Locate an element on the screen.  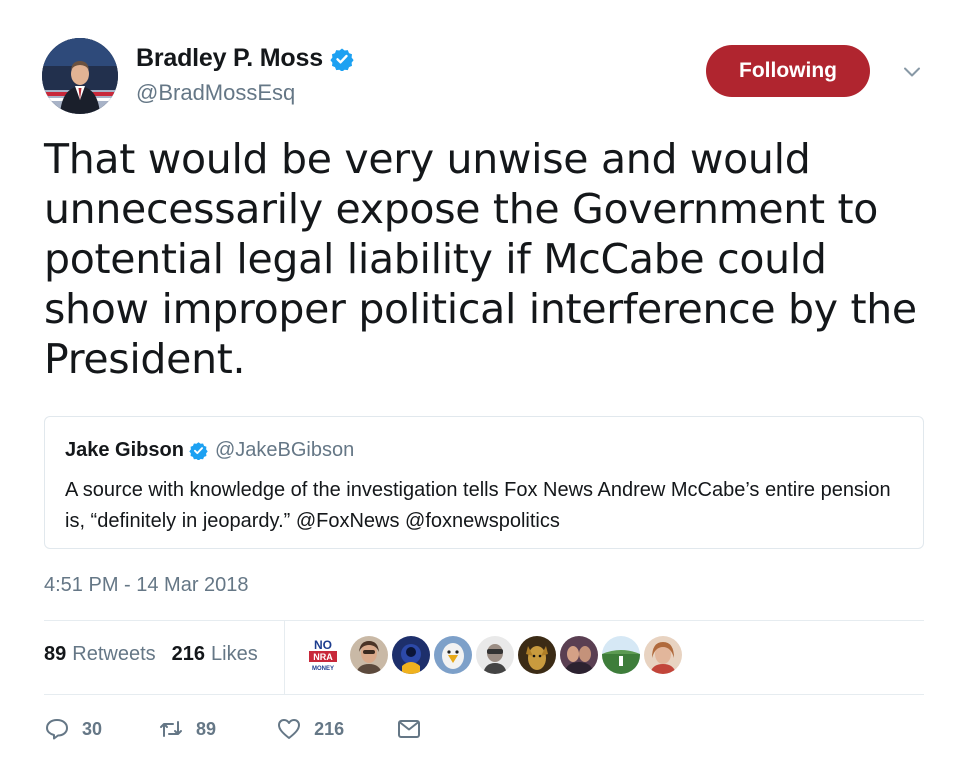
nra-badge-line2: NRA is located at coordinates (323, 657).